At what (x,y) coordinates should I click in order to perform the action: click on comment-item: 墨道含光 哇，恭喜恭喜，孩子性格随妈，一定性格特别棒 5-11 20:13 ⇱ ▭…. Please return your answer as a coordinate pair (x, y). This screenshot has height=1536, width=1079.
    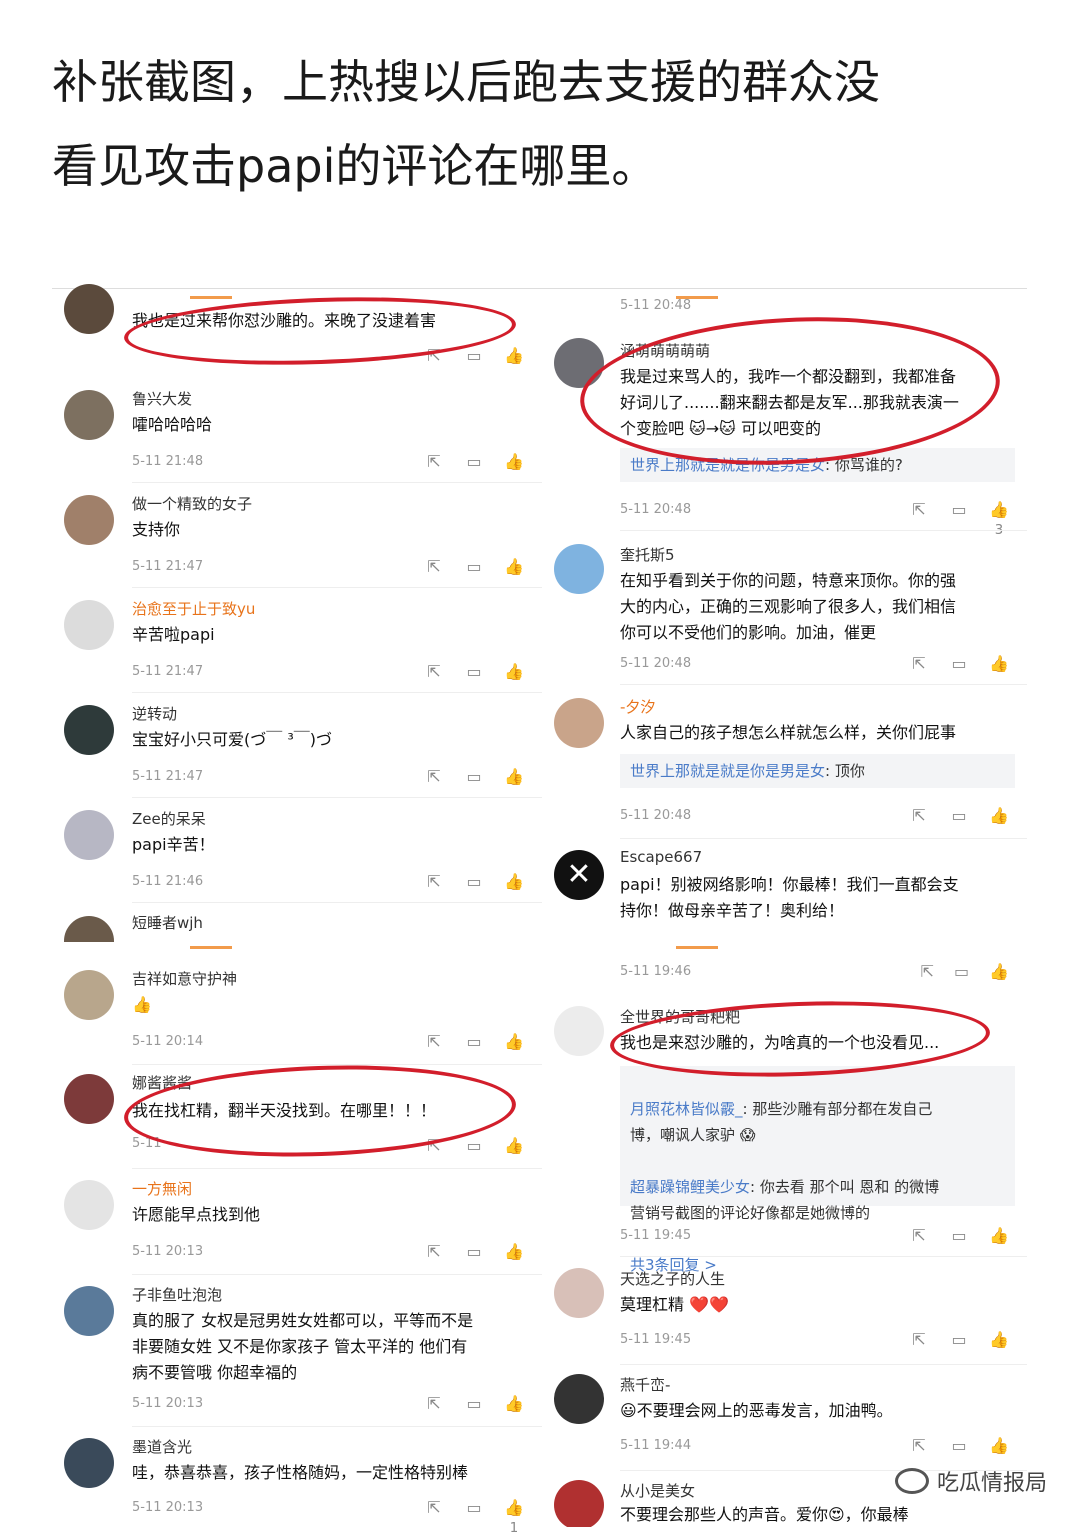
    Looking at the image, I should click on (297, 1486).